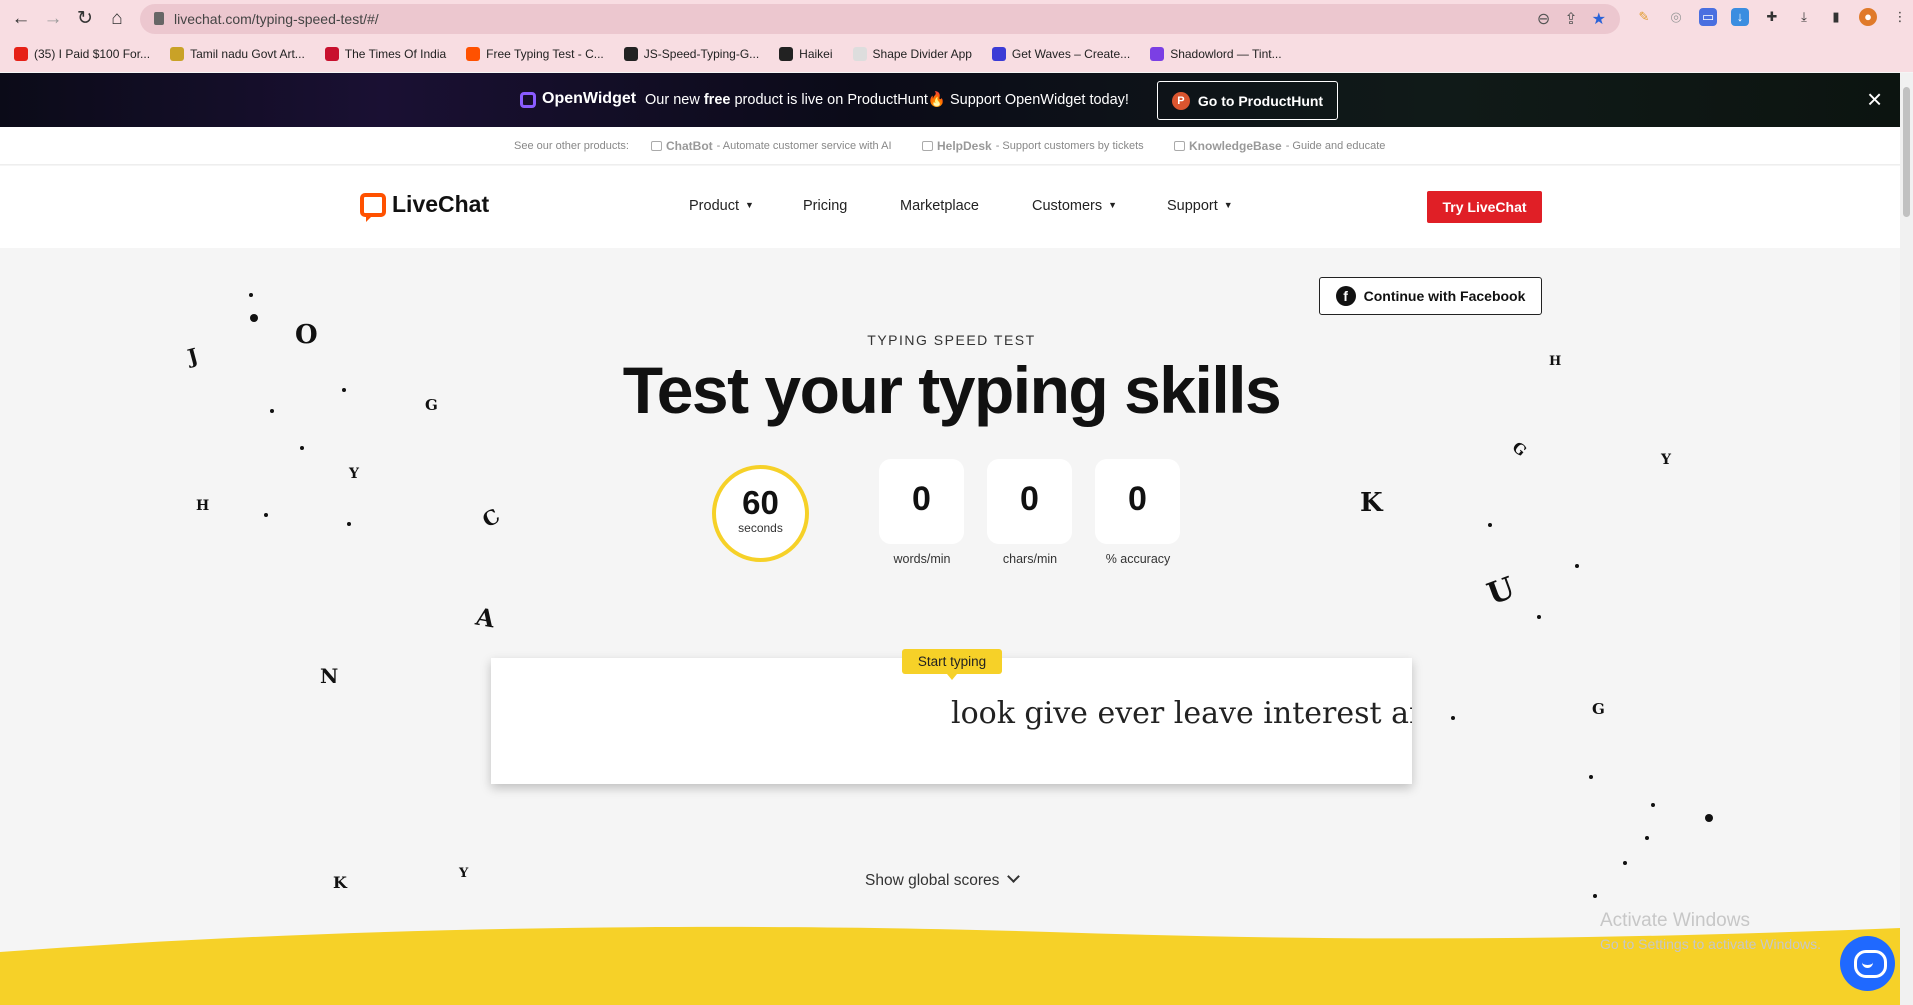  Describe the element at coordinates (1868, 17) in the screenshot. I see `profile-avatar-icon: ●` at that location.